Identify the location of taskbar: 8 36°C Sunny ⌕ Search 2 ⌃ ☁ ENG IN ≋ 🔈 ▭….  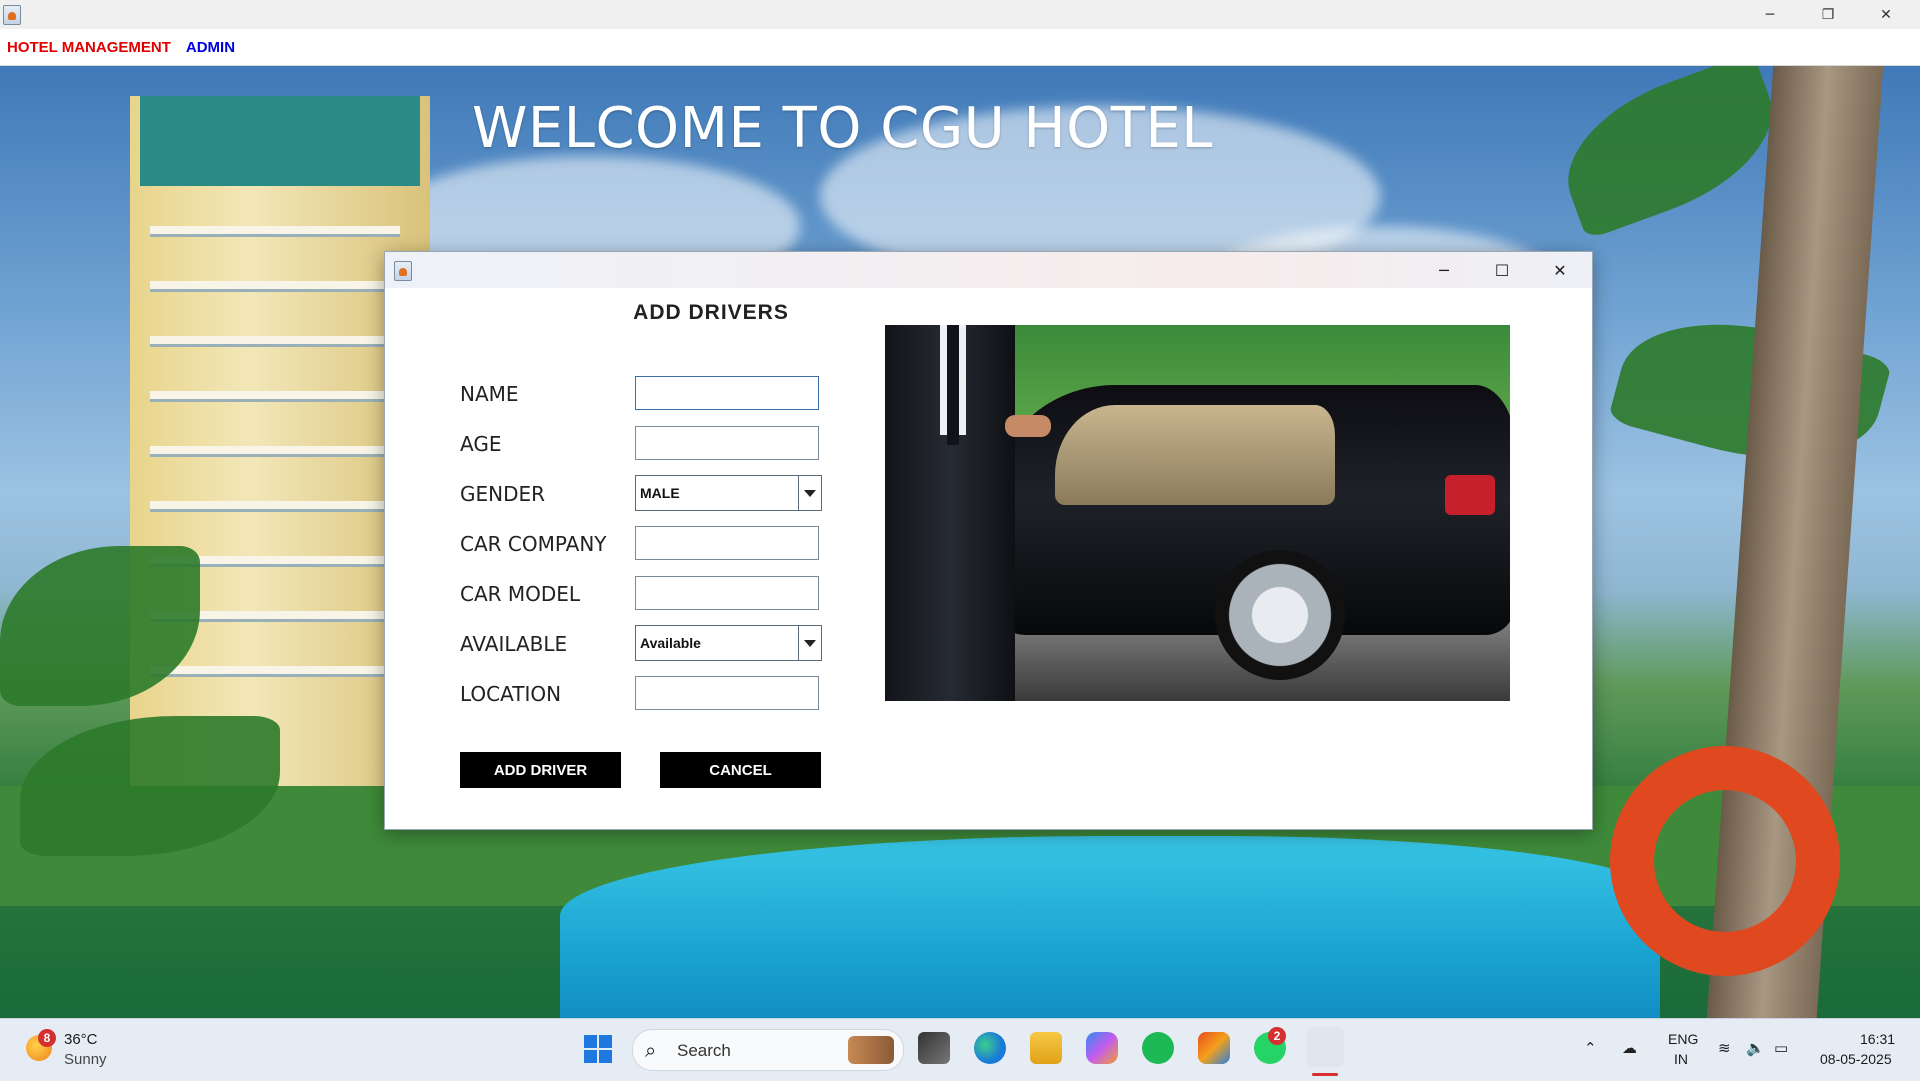
(960, 1049).